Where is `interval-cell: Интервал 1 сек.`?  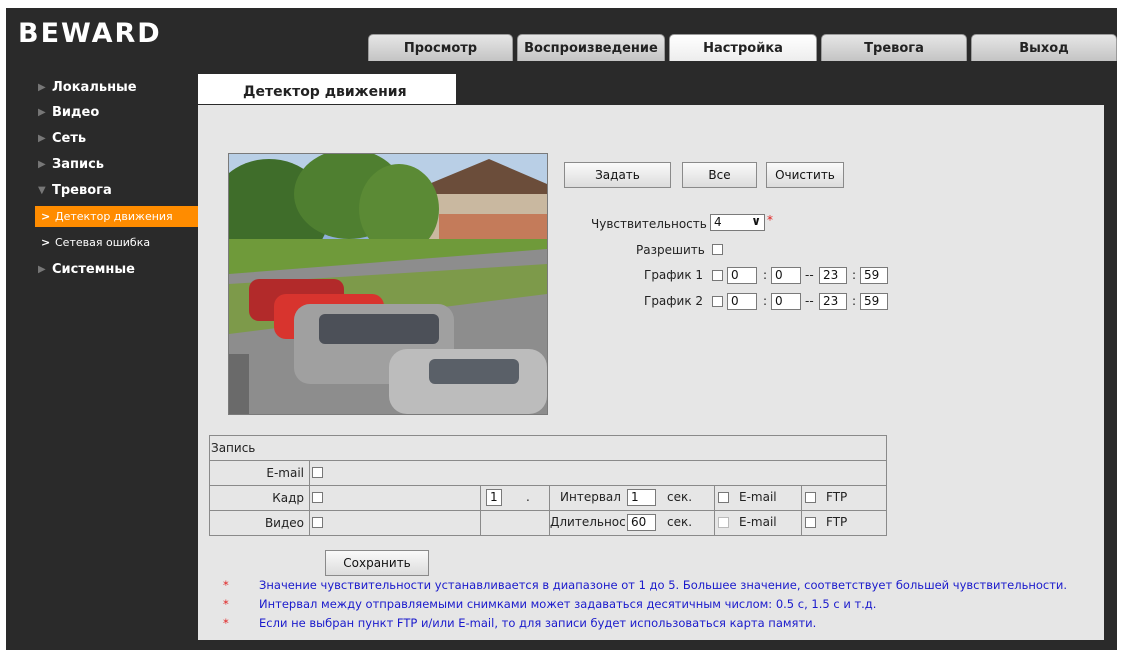
interval-cell: Интервал 1 сек. is located at coordinates (632, 498).